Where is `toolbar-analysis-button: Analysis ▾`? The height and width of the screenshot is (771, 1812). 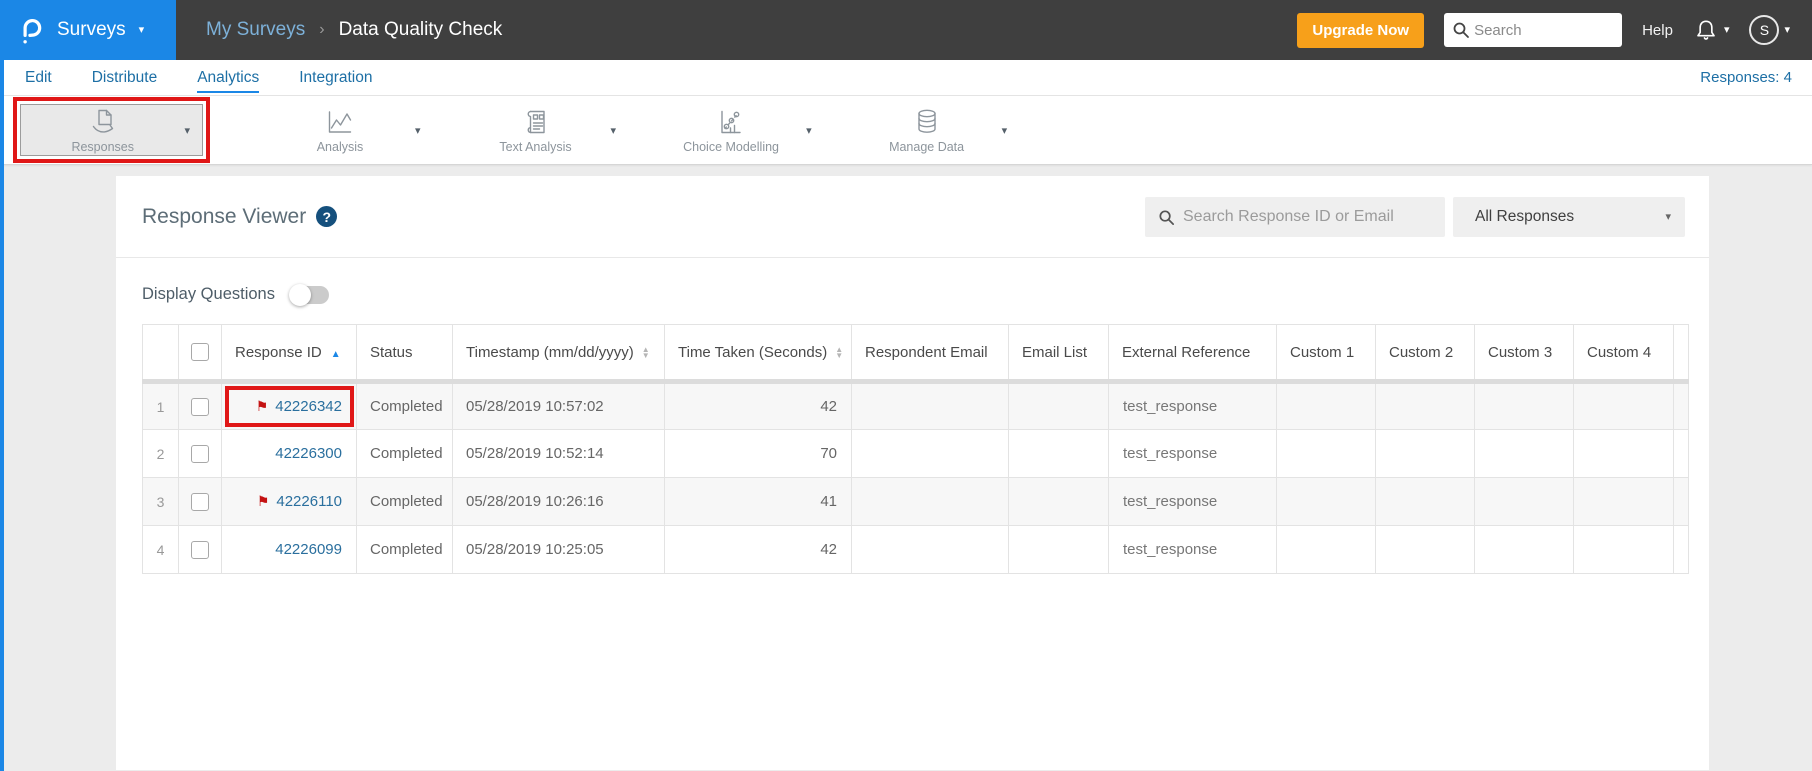
toolbar-analysis-button: Analysis ▾ is located at coordinates (343, 130).